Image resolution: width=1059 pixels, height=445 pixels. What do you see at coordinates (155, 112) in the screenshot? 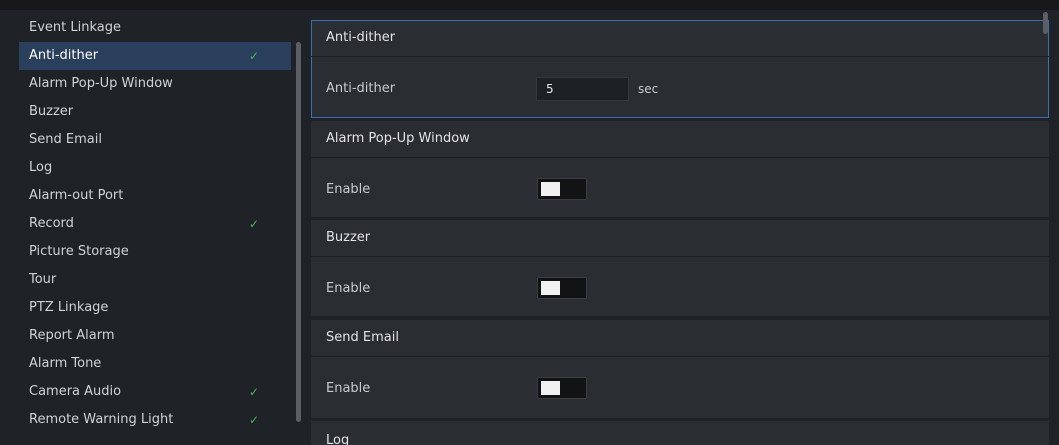
I see `sidebar-item-buzzer: Buzzer` at bounding box center [155, 112].